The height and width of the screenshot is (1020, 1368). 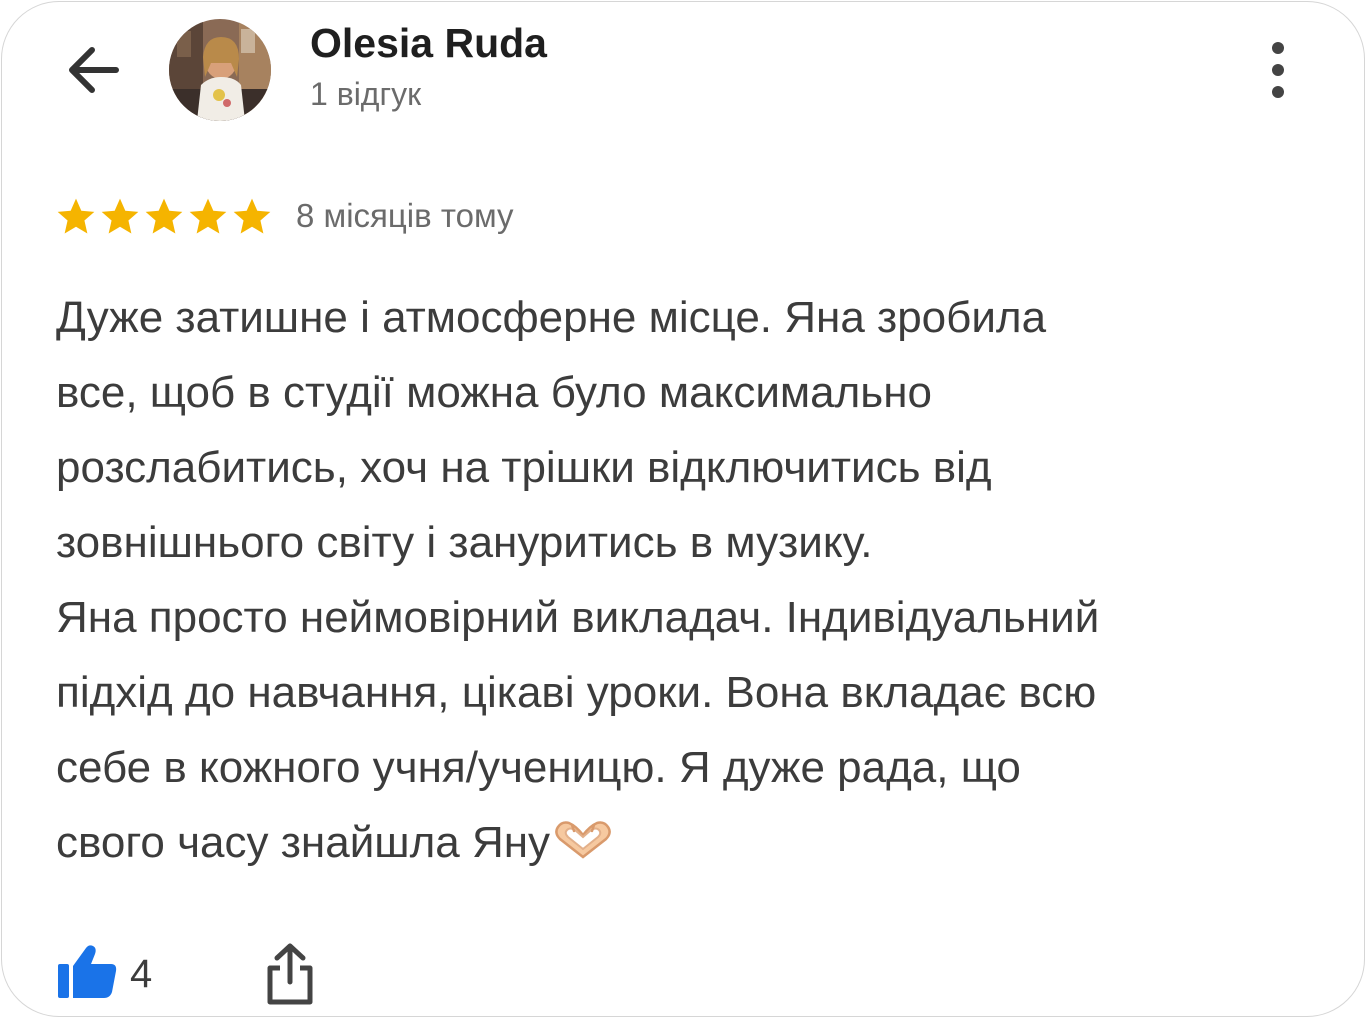 I want to click on reviewer-name: Olesia Ruda, so click(x=428, y=43).